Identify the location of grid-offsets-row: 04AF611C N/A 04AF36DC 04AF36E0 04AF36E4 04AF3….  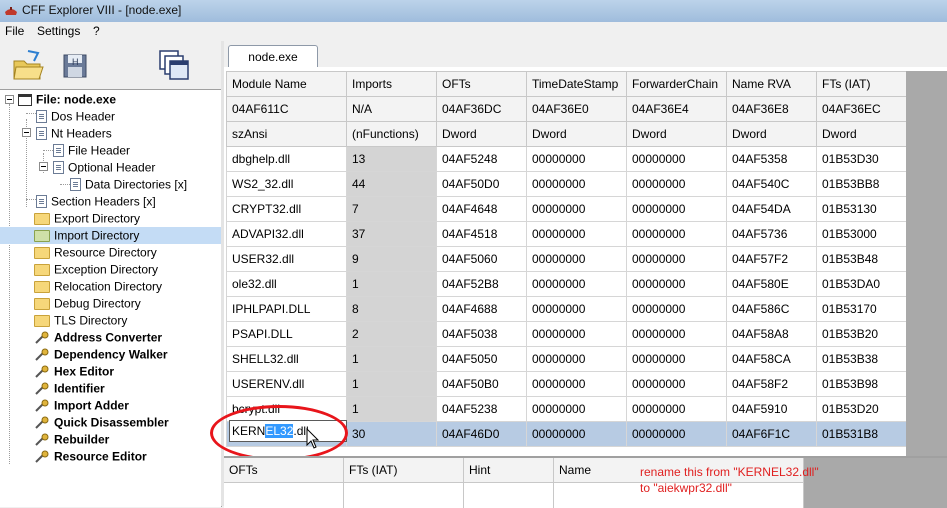
(566, 109).